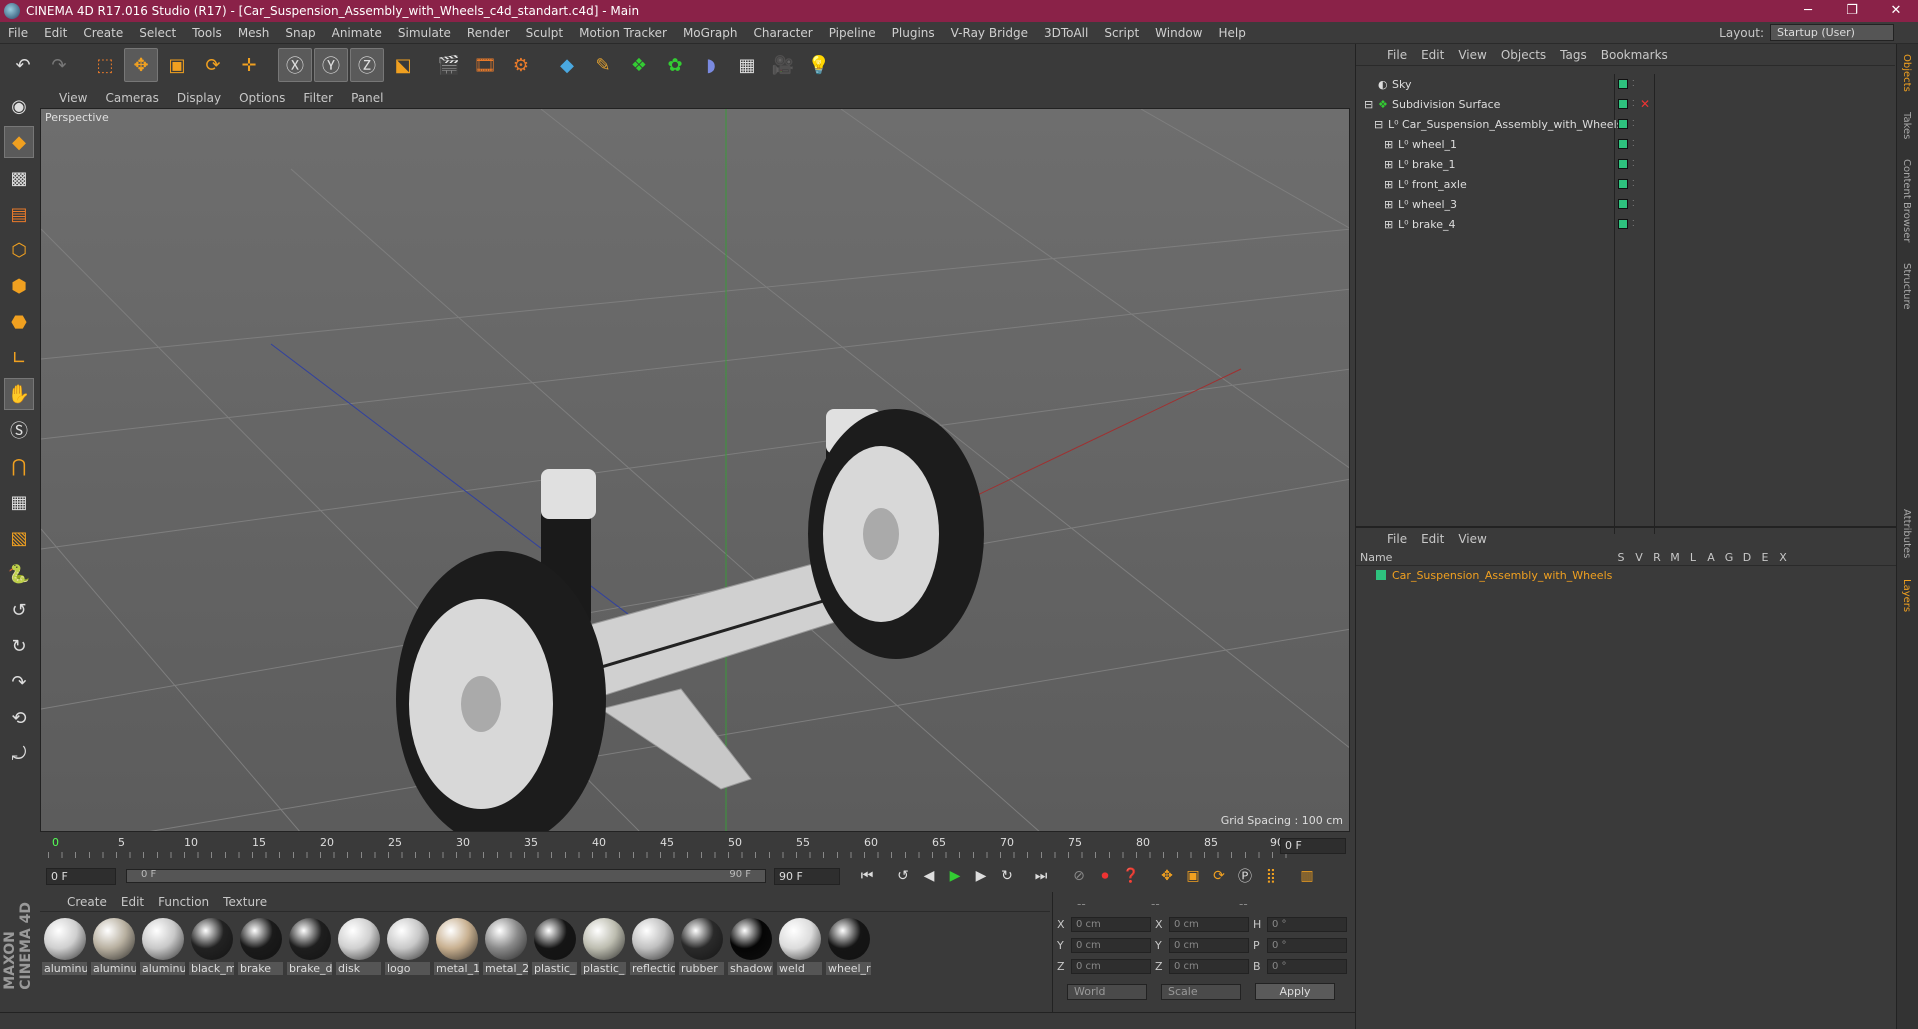 The width and height of the screenshot is (1918, 1029). Describe the element at coordinates (295, 65) in the screenshot. I see `x-axis-icon: Ⓧ` at that location.